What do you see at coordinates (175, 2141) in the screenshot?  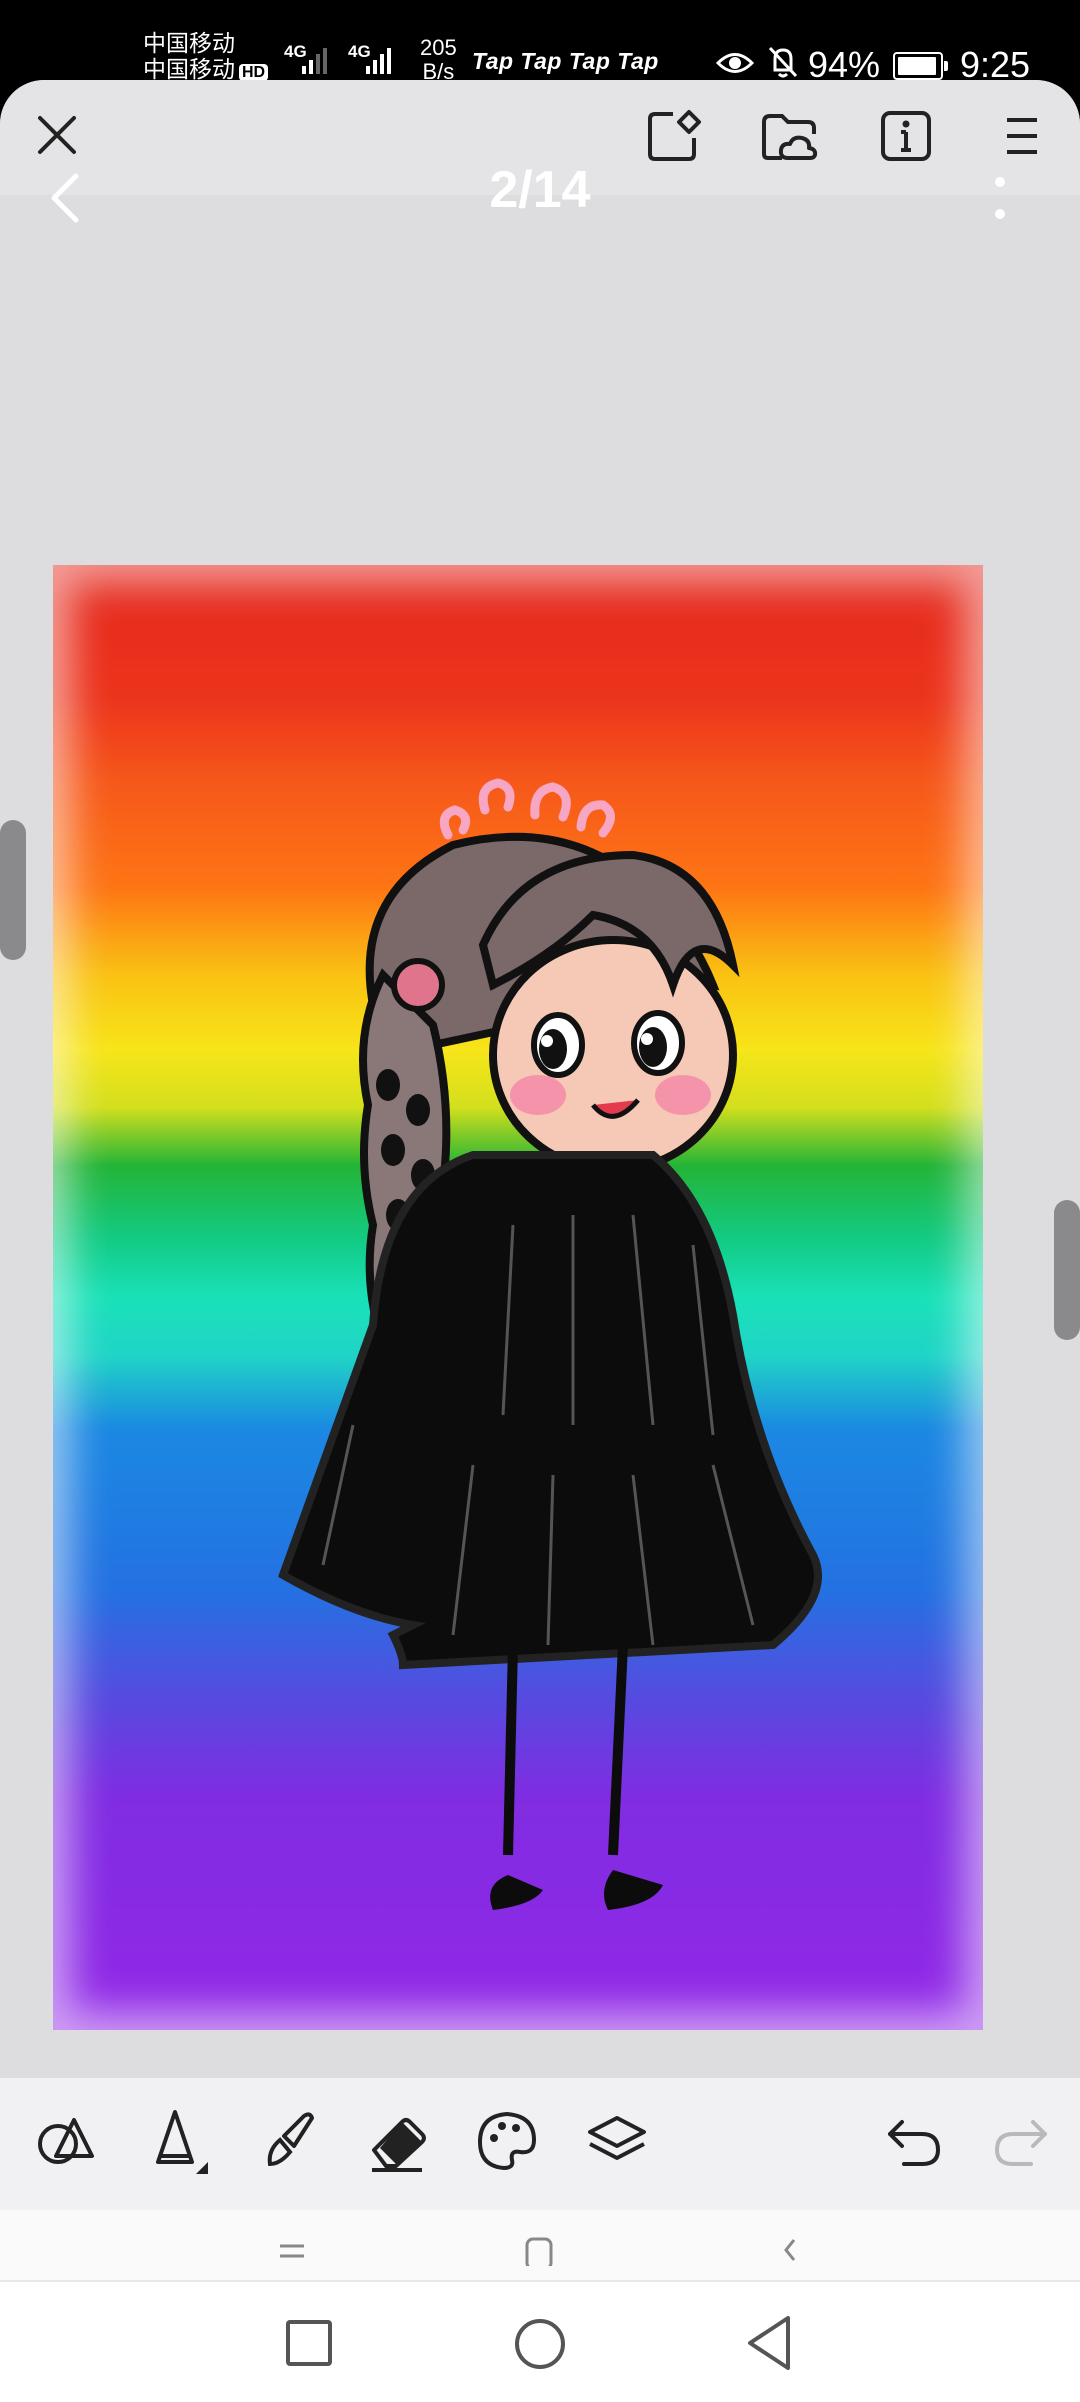 I see `pencil-icon` at bounding box center [175, 2141].